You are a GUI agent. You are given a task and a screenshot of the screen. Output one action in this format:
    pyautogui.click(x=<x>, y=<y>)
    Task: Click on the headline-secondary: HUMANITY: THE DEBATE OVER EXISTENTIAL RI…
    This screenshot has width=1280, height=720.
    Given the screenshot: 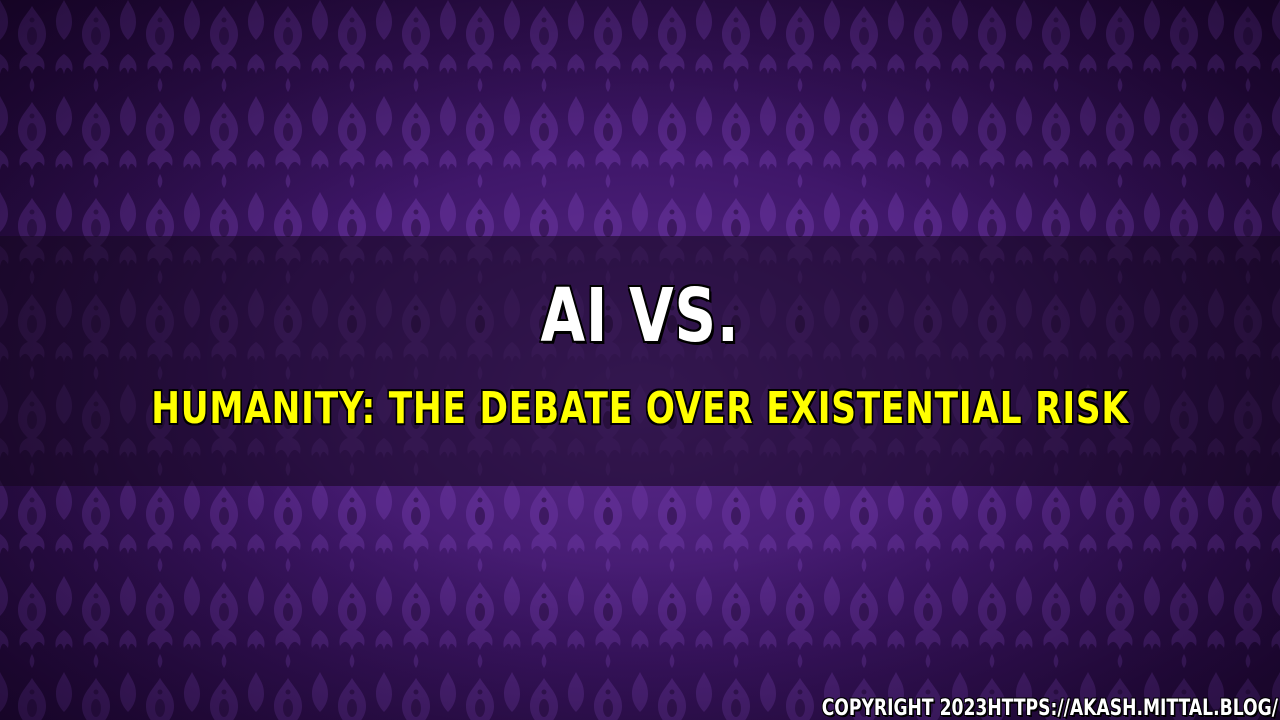 What is the action you would take?
    pyautogui.click(x=639, y=408)
    